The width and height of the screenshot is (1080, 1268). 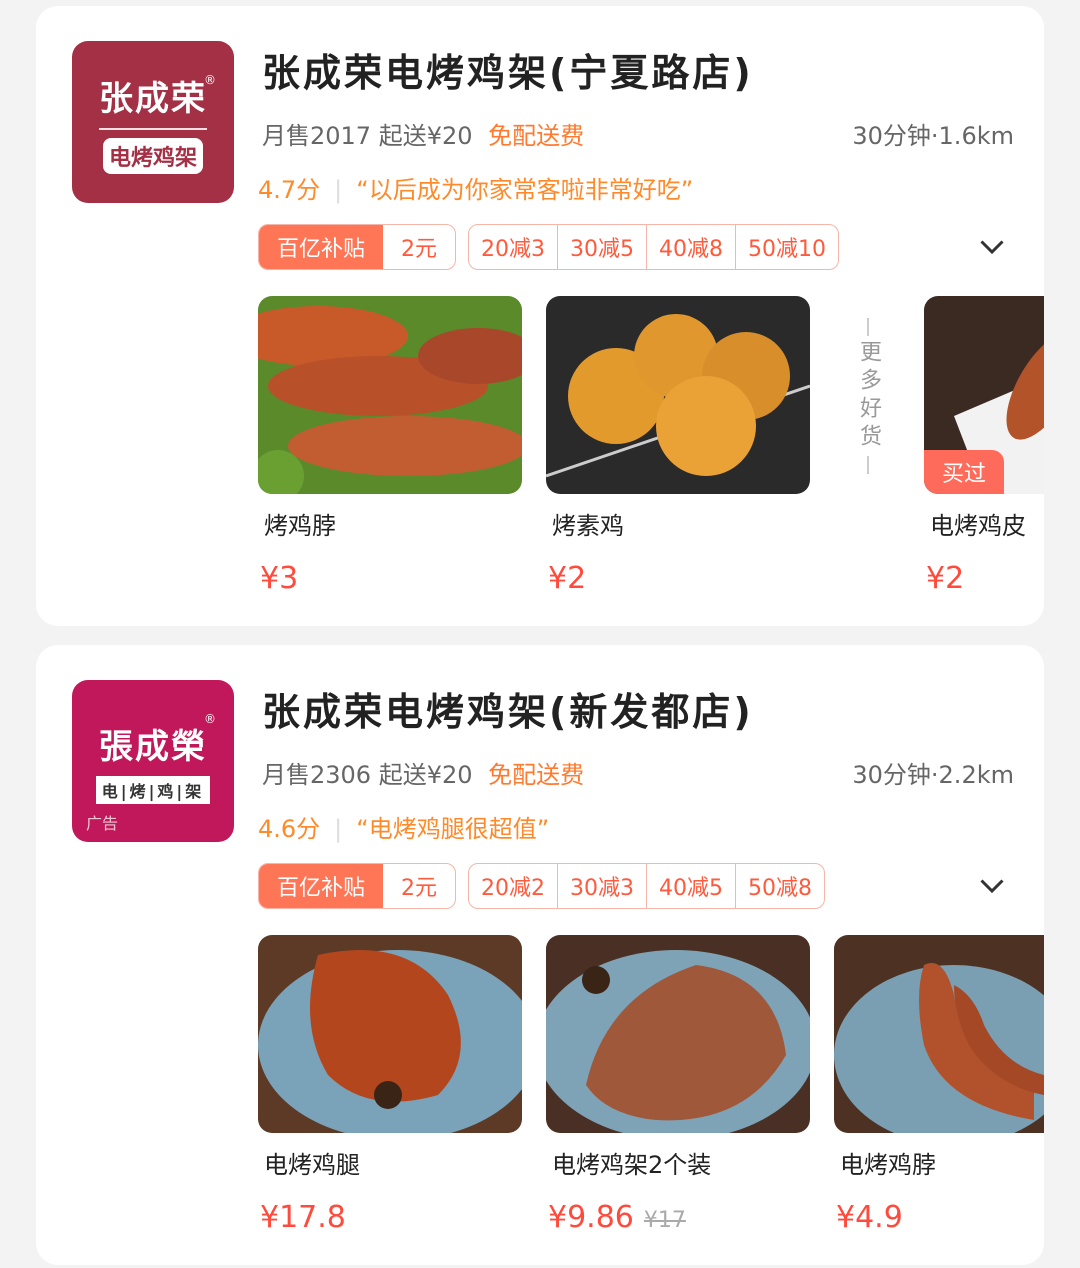 I want to click on logo-brand: 張成榮, so click(x=153, y=746).